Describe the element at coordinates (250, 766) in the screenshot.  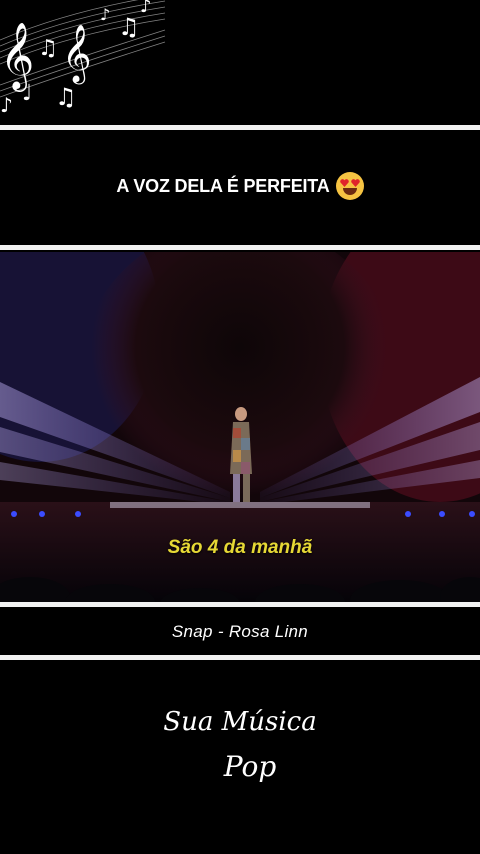
I see `logo-line2: Pop` at that location.